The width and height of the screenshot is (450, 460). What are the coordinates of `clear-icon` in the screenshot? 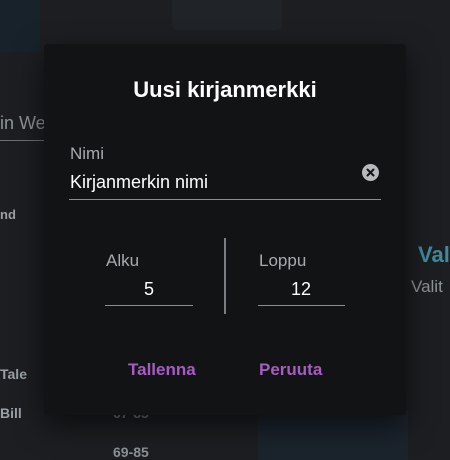 It's located at (370, 172).